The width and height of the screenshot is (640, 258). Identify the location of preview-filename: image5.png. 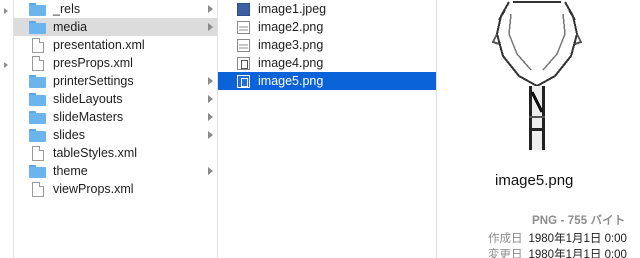
(534, 180).